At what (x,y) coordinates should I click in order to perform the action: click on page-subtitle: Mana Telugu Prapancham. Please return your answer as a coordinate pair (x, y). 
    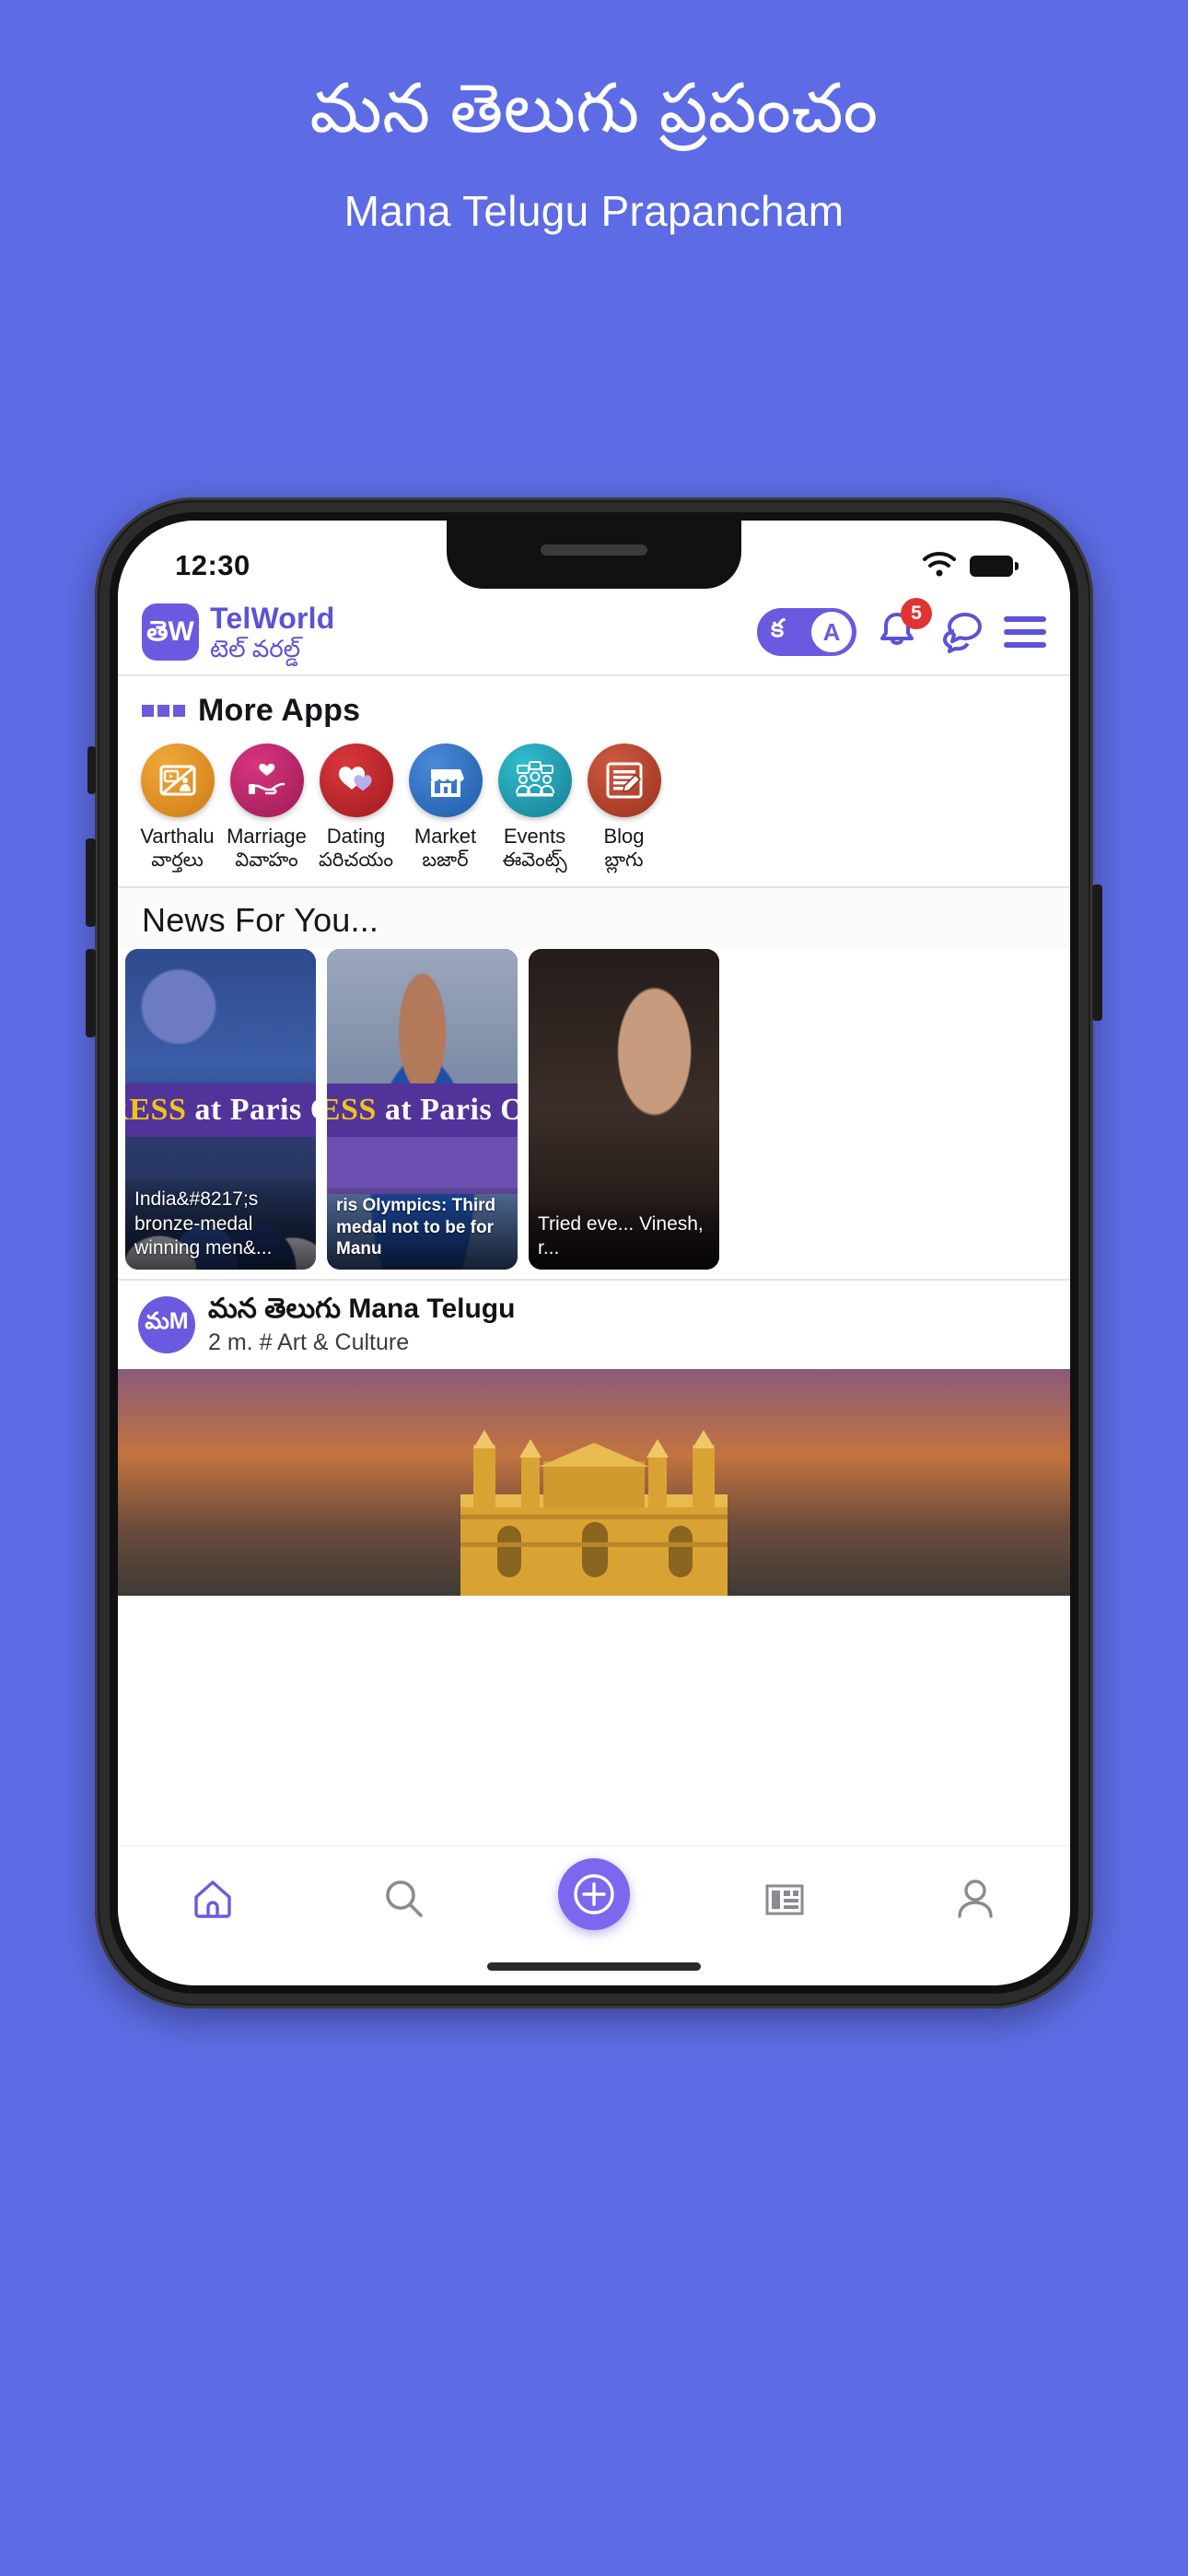
    Looking at the image, I should click on (594, 211).